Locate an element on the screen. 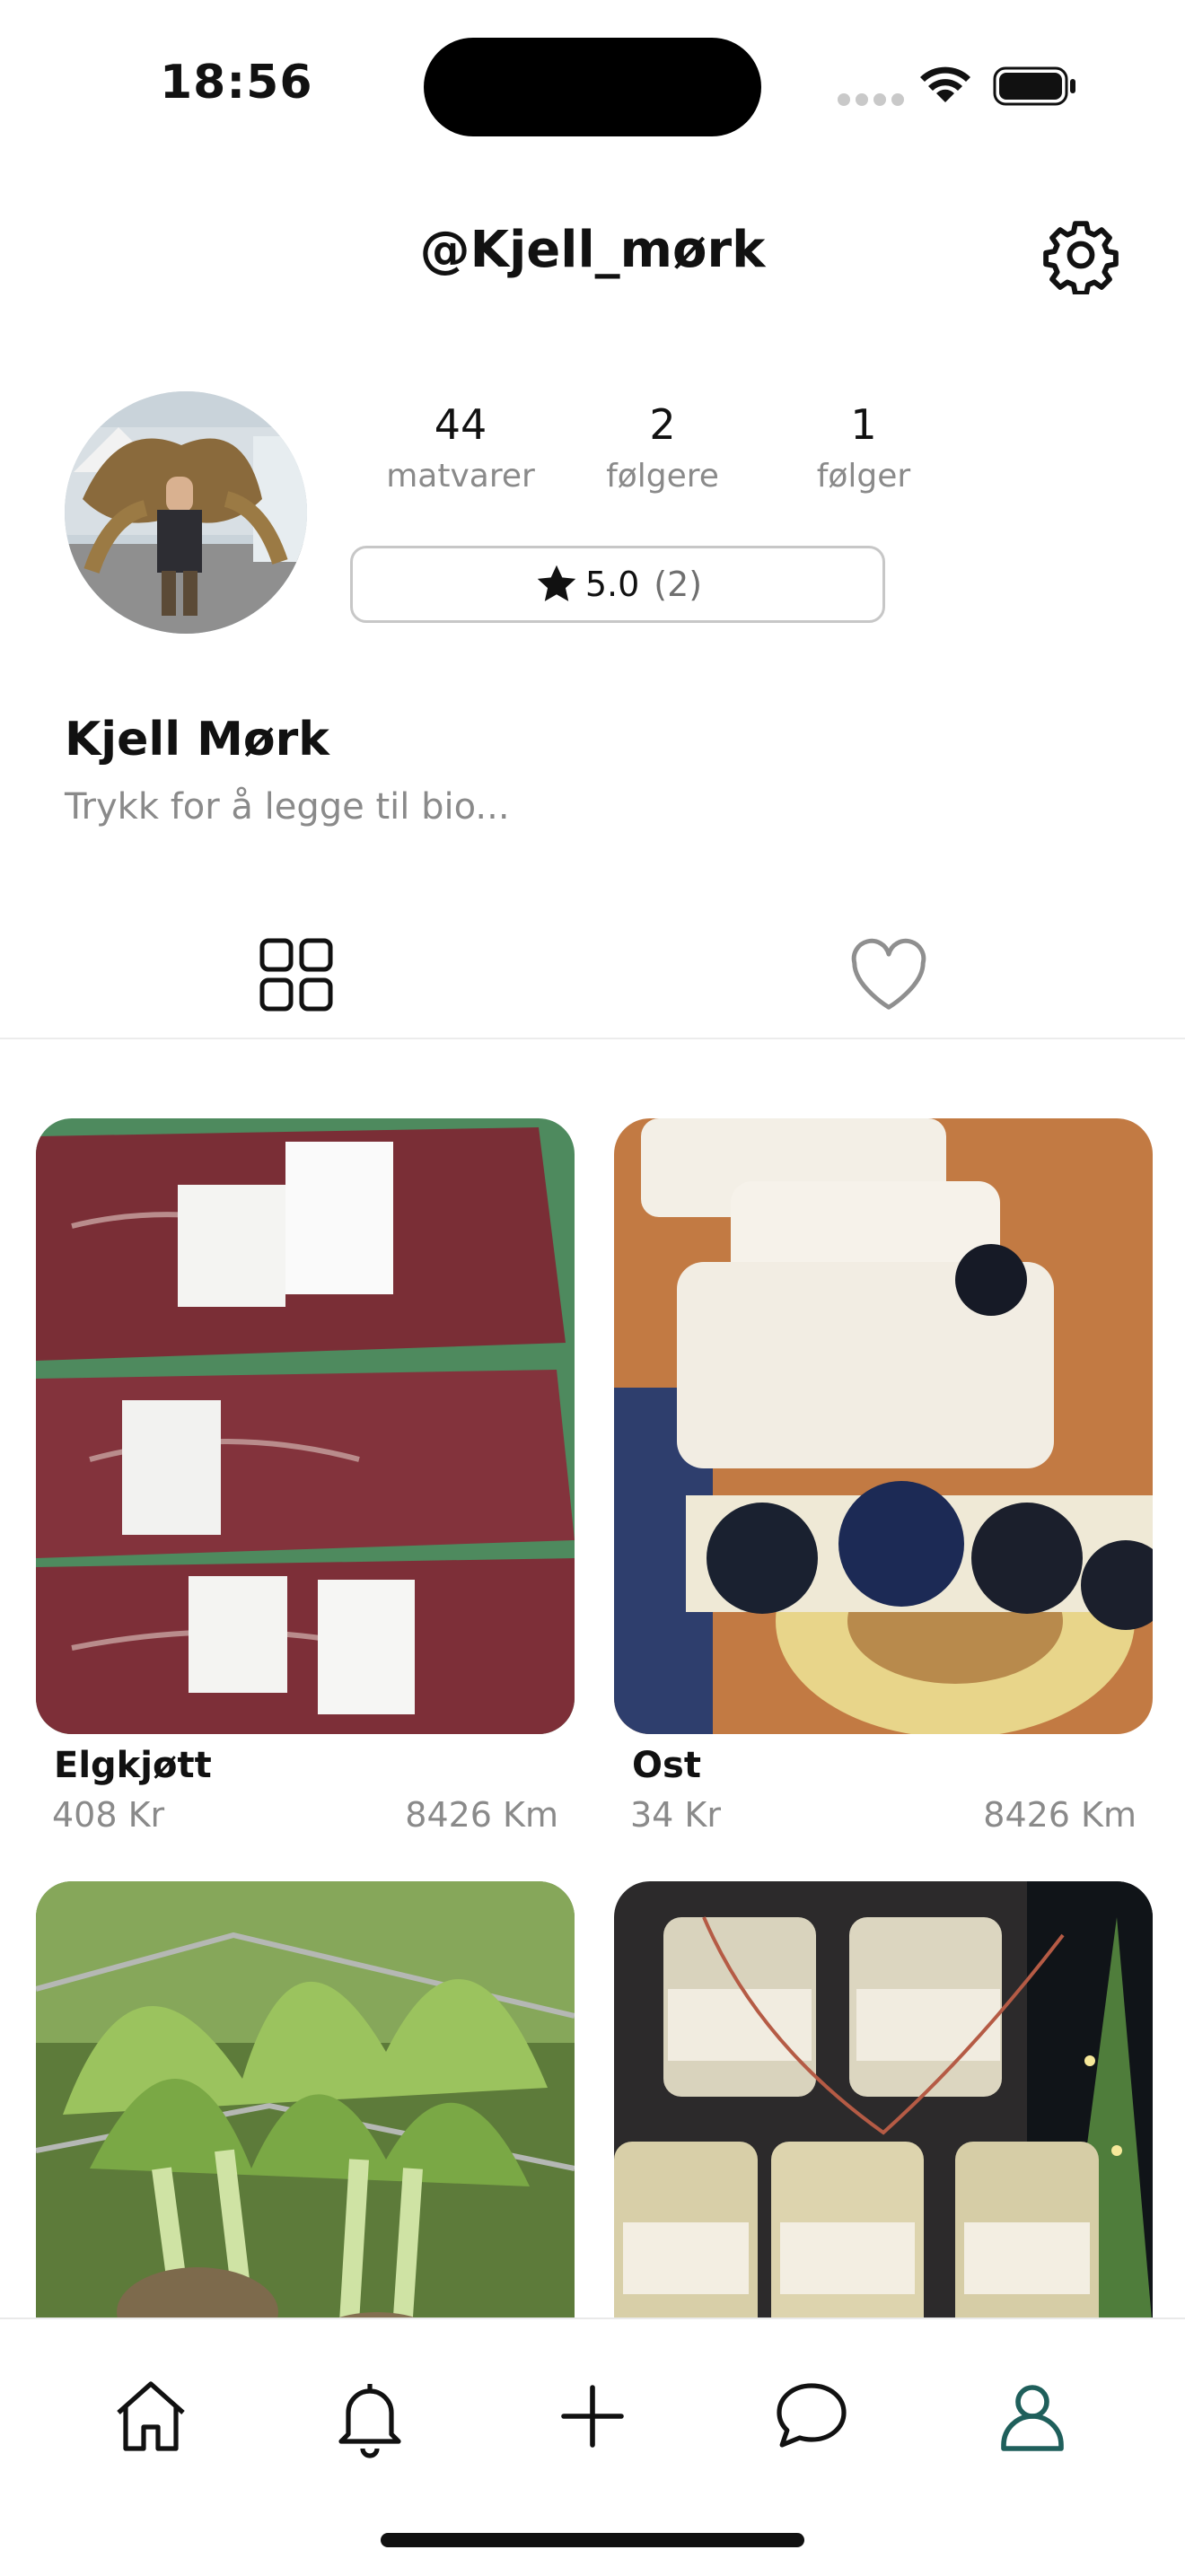 The height and width of the screenshot is (2576, 1185). tab-divider is located at coordinates (592, 1038).